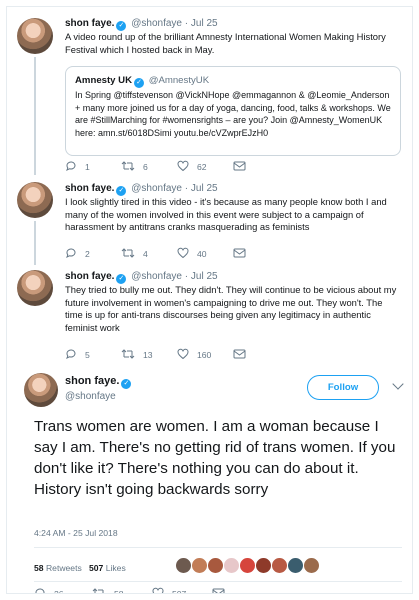 The image size is (419, 600). What do you see at coordinates (398, 384) in the screenshot?
I see `chevron-down-icon` at bounding box center [398, 384].